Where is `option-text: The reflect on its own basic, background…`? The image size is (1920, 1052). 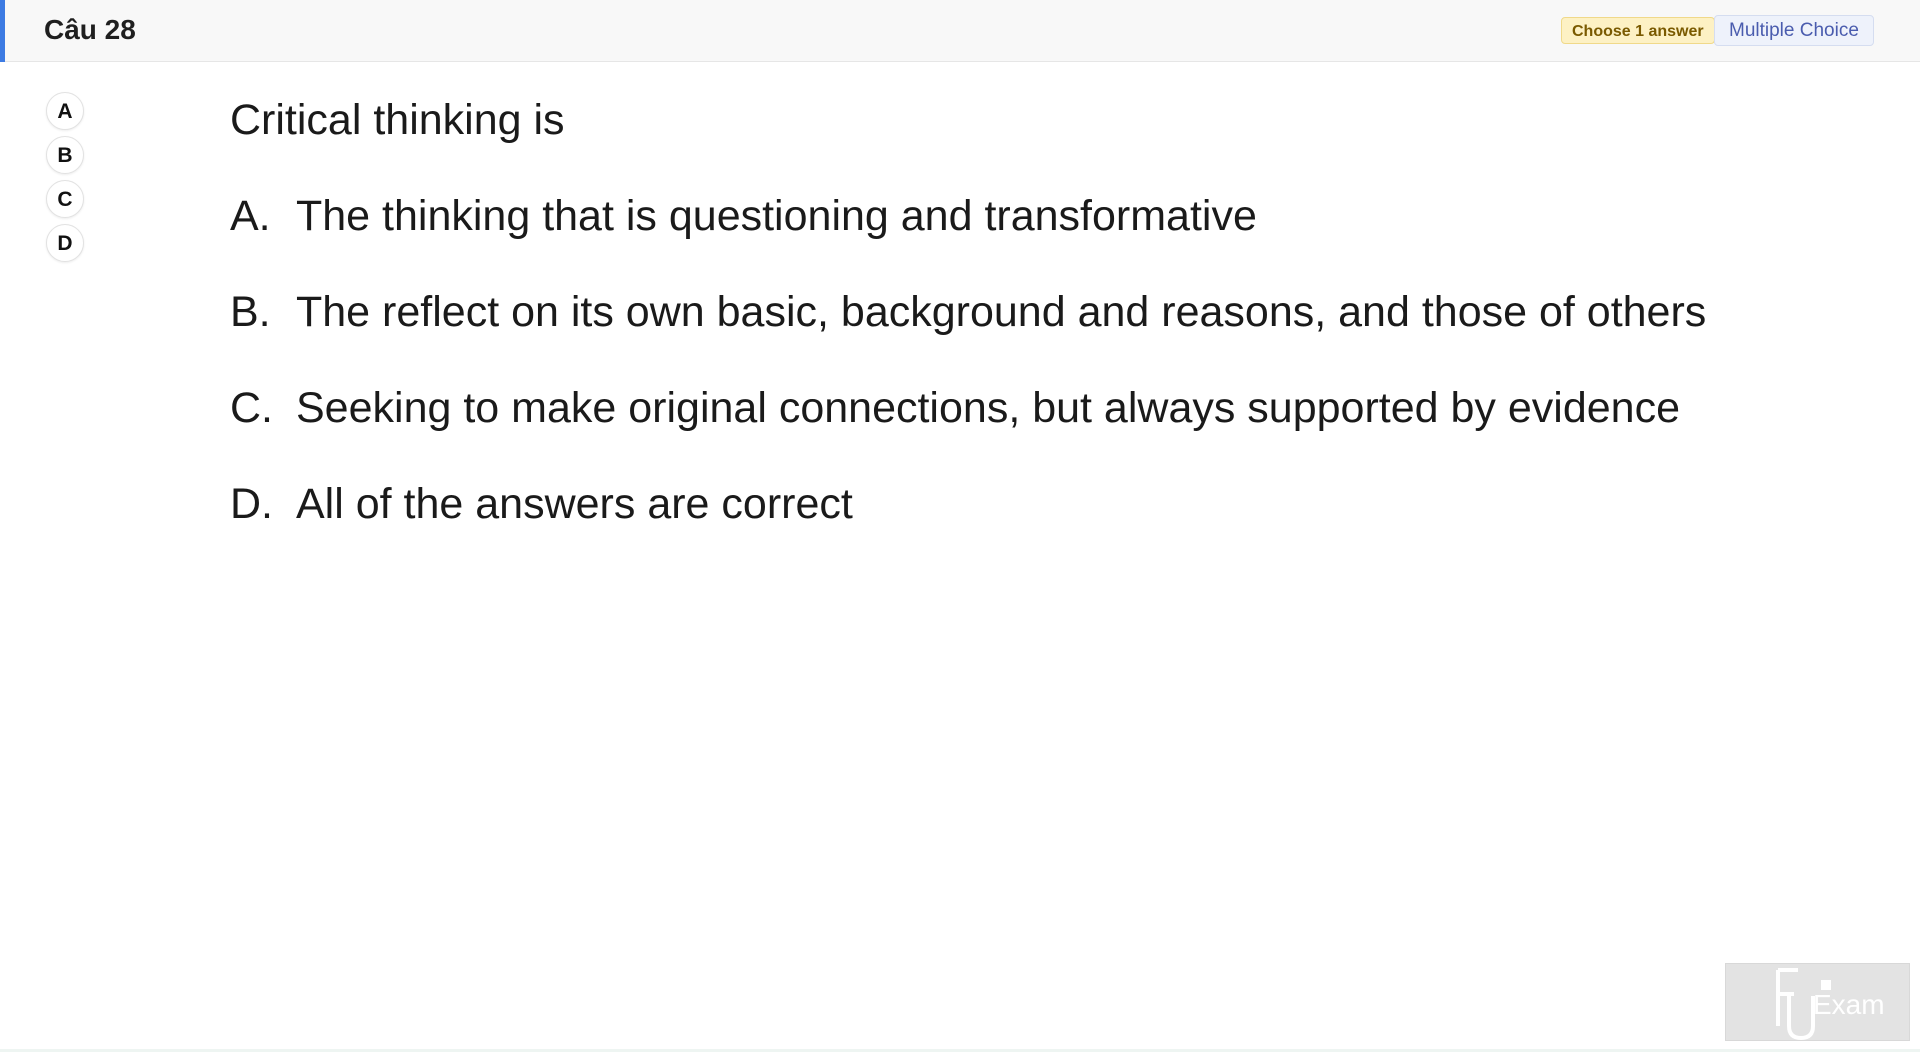
option-text: The reflect on its own basic, background… is located at coordinates (1001, 312).